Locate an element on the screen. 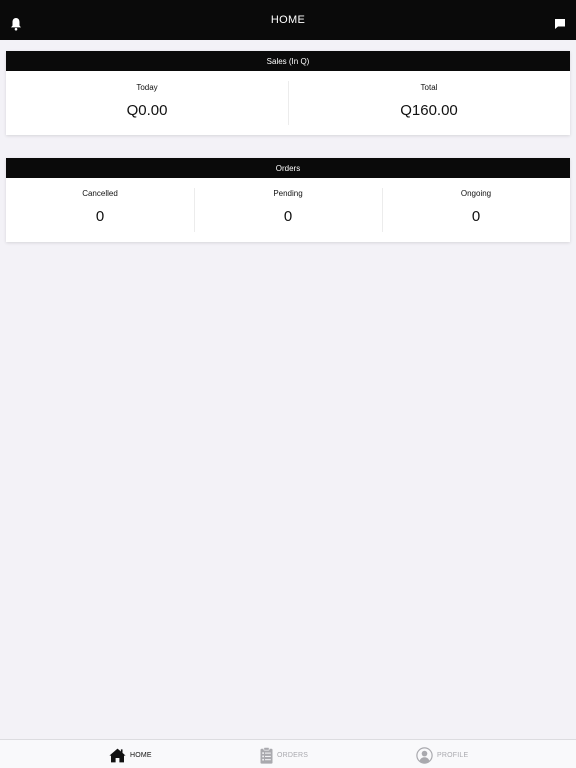  home-icon is located at coordinates (117, 755).